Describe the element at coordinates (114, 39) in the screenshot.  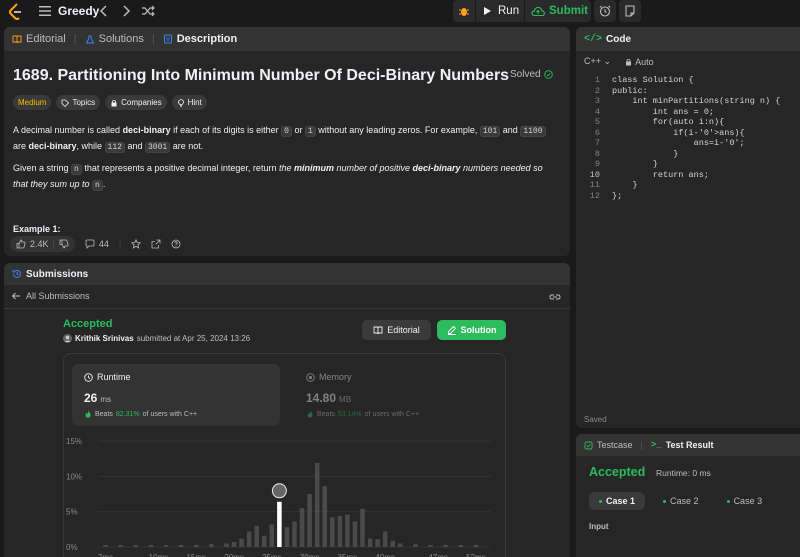
I see `tab-solutions: Solutions` at that location.